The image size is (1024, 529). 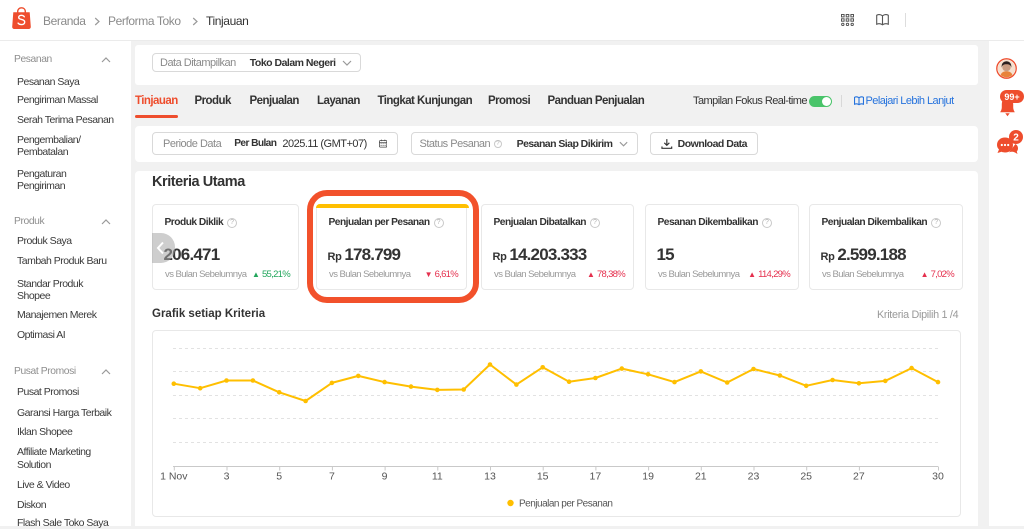 What do you see at coordinates (543, 477) in the screenshot?
I see `svg-text: 15` at bounding box center [543, 477].